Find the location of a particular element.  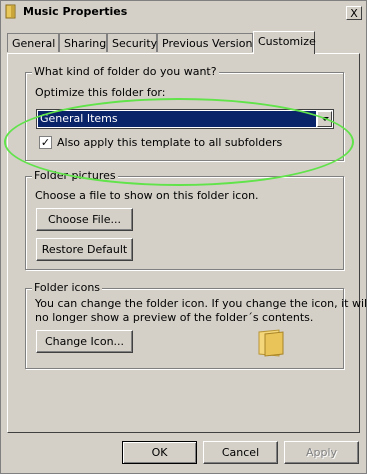

window-title: Music Properties is located at coordinates (75, 11).